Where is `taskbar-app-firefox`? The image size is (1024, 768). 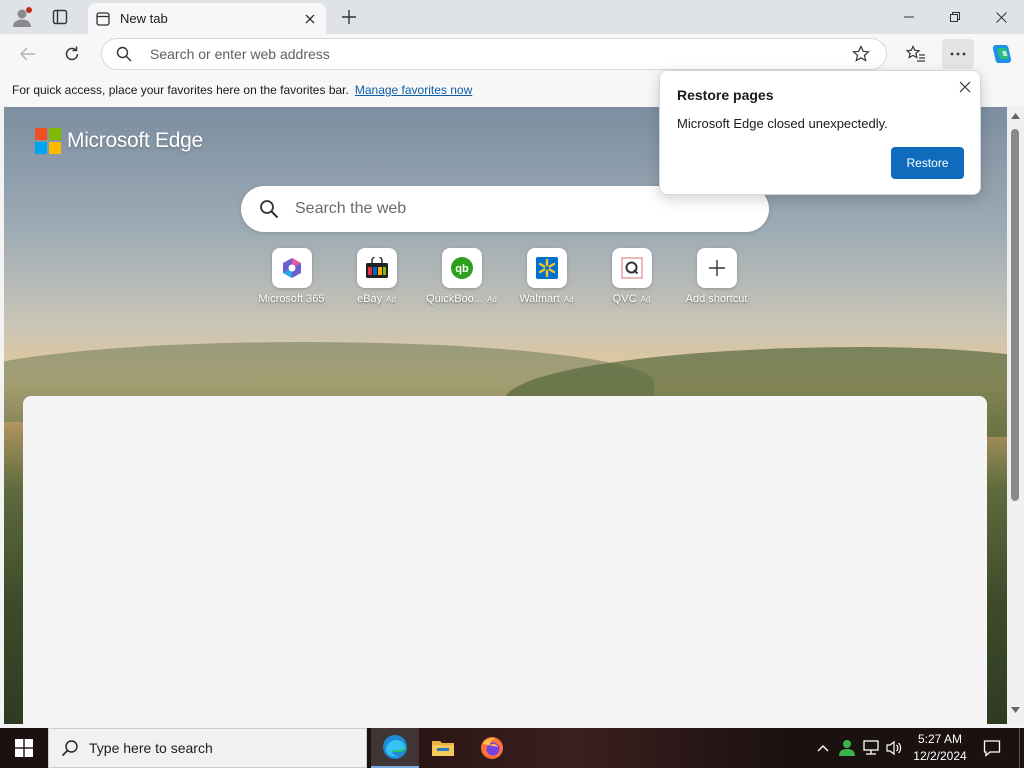 taskbar-app-firefox is located at coordinates (492, 748).